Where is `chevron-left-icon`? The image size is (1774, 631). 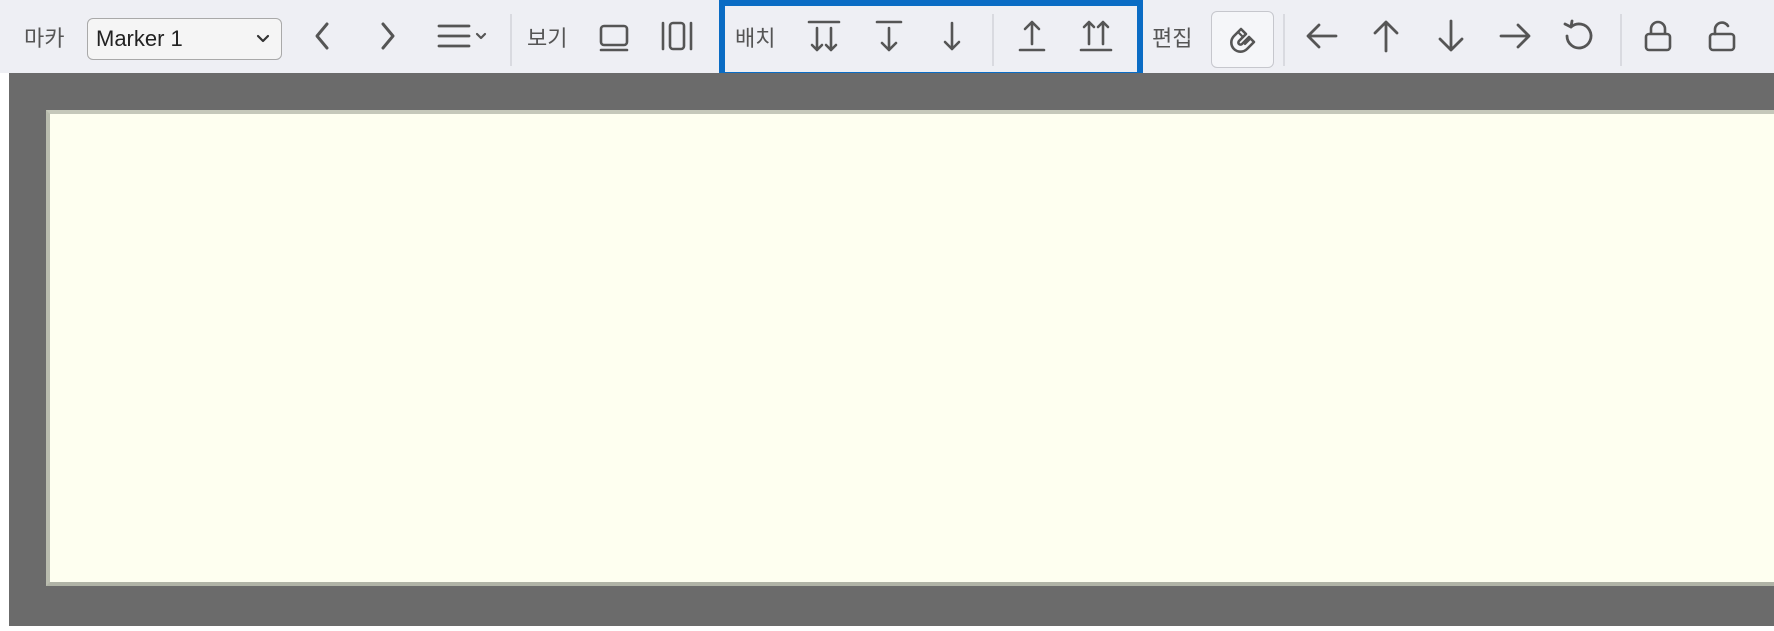 chevron-left-icon is located at coordinates (322, 36).